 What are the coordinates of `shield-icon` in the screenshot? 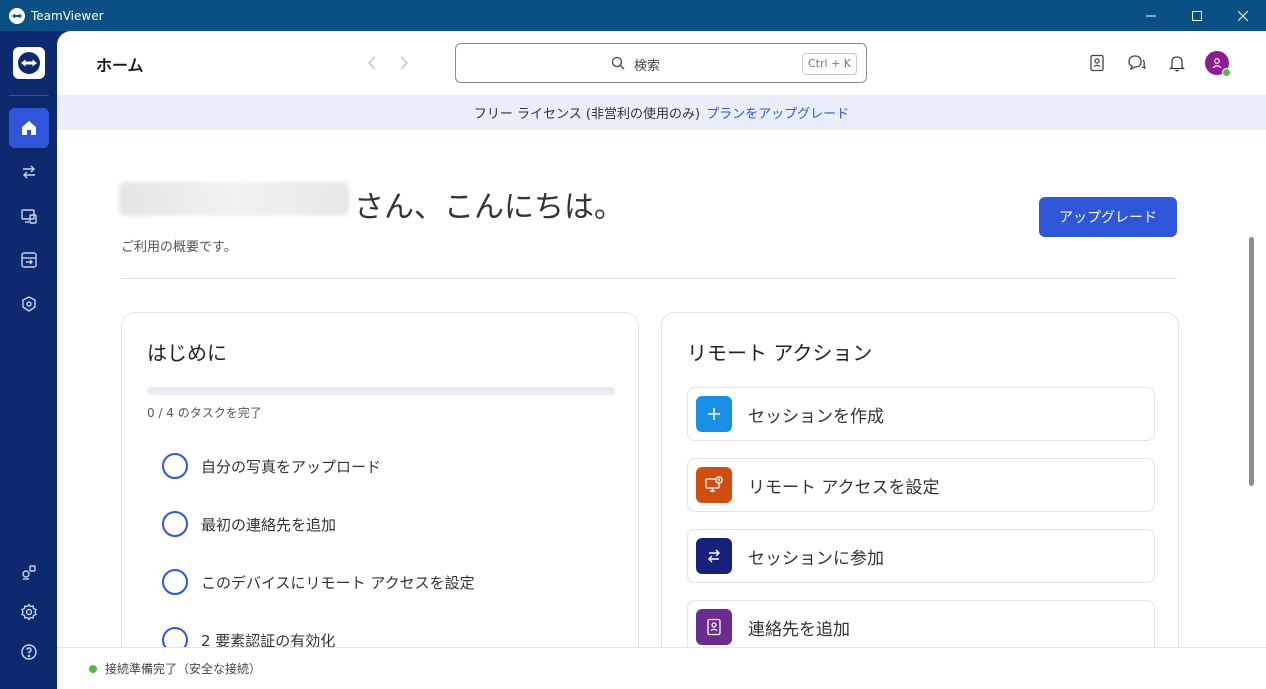 It's located at (29, 304).